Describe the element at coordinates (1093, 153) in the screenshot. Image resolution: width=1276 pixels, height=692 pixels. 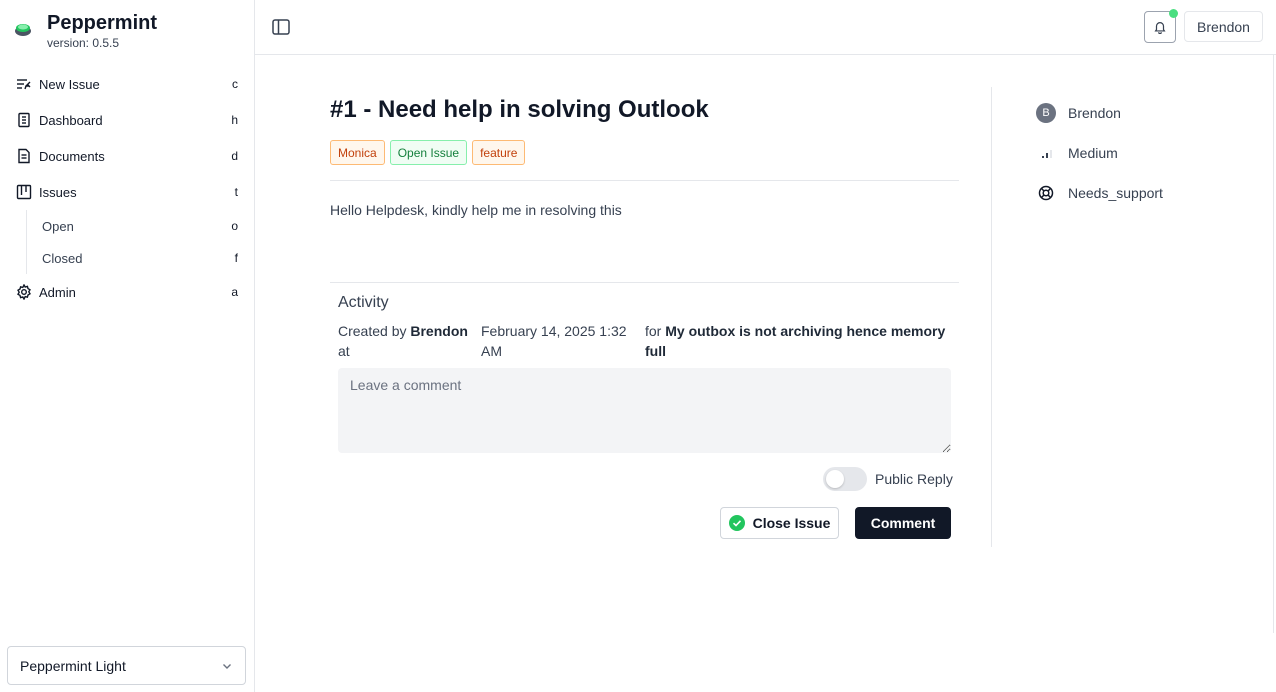
I see `priority-label: Medium` at that location.